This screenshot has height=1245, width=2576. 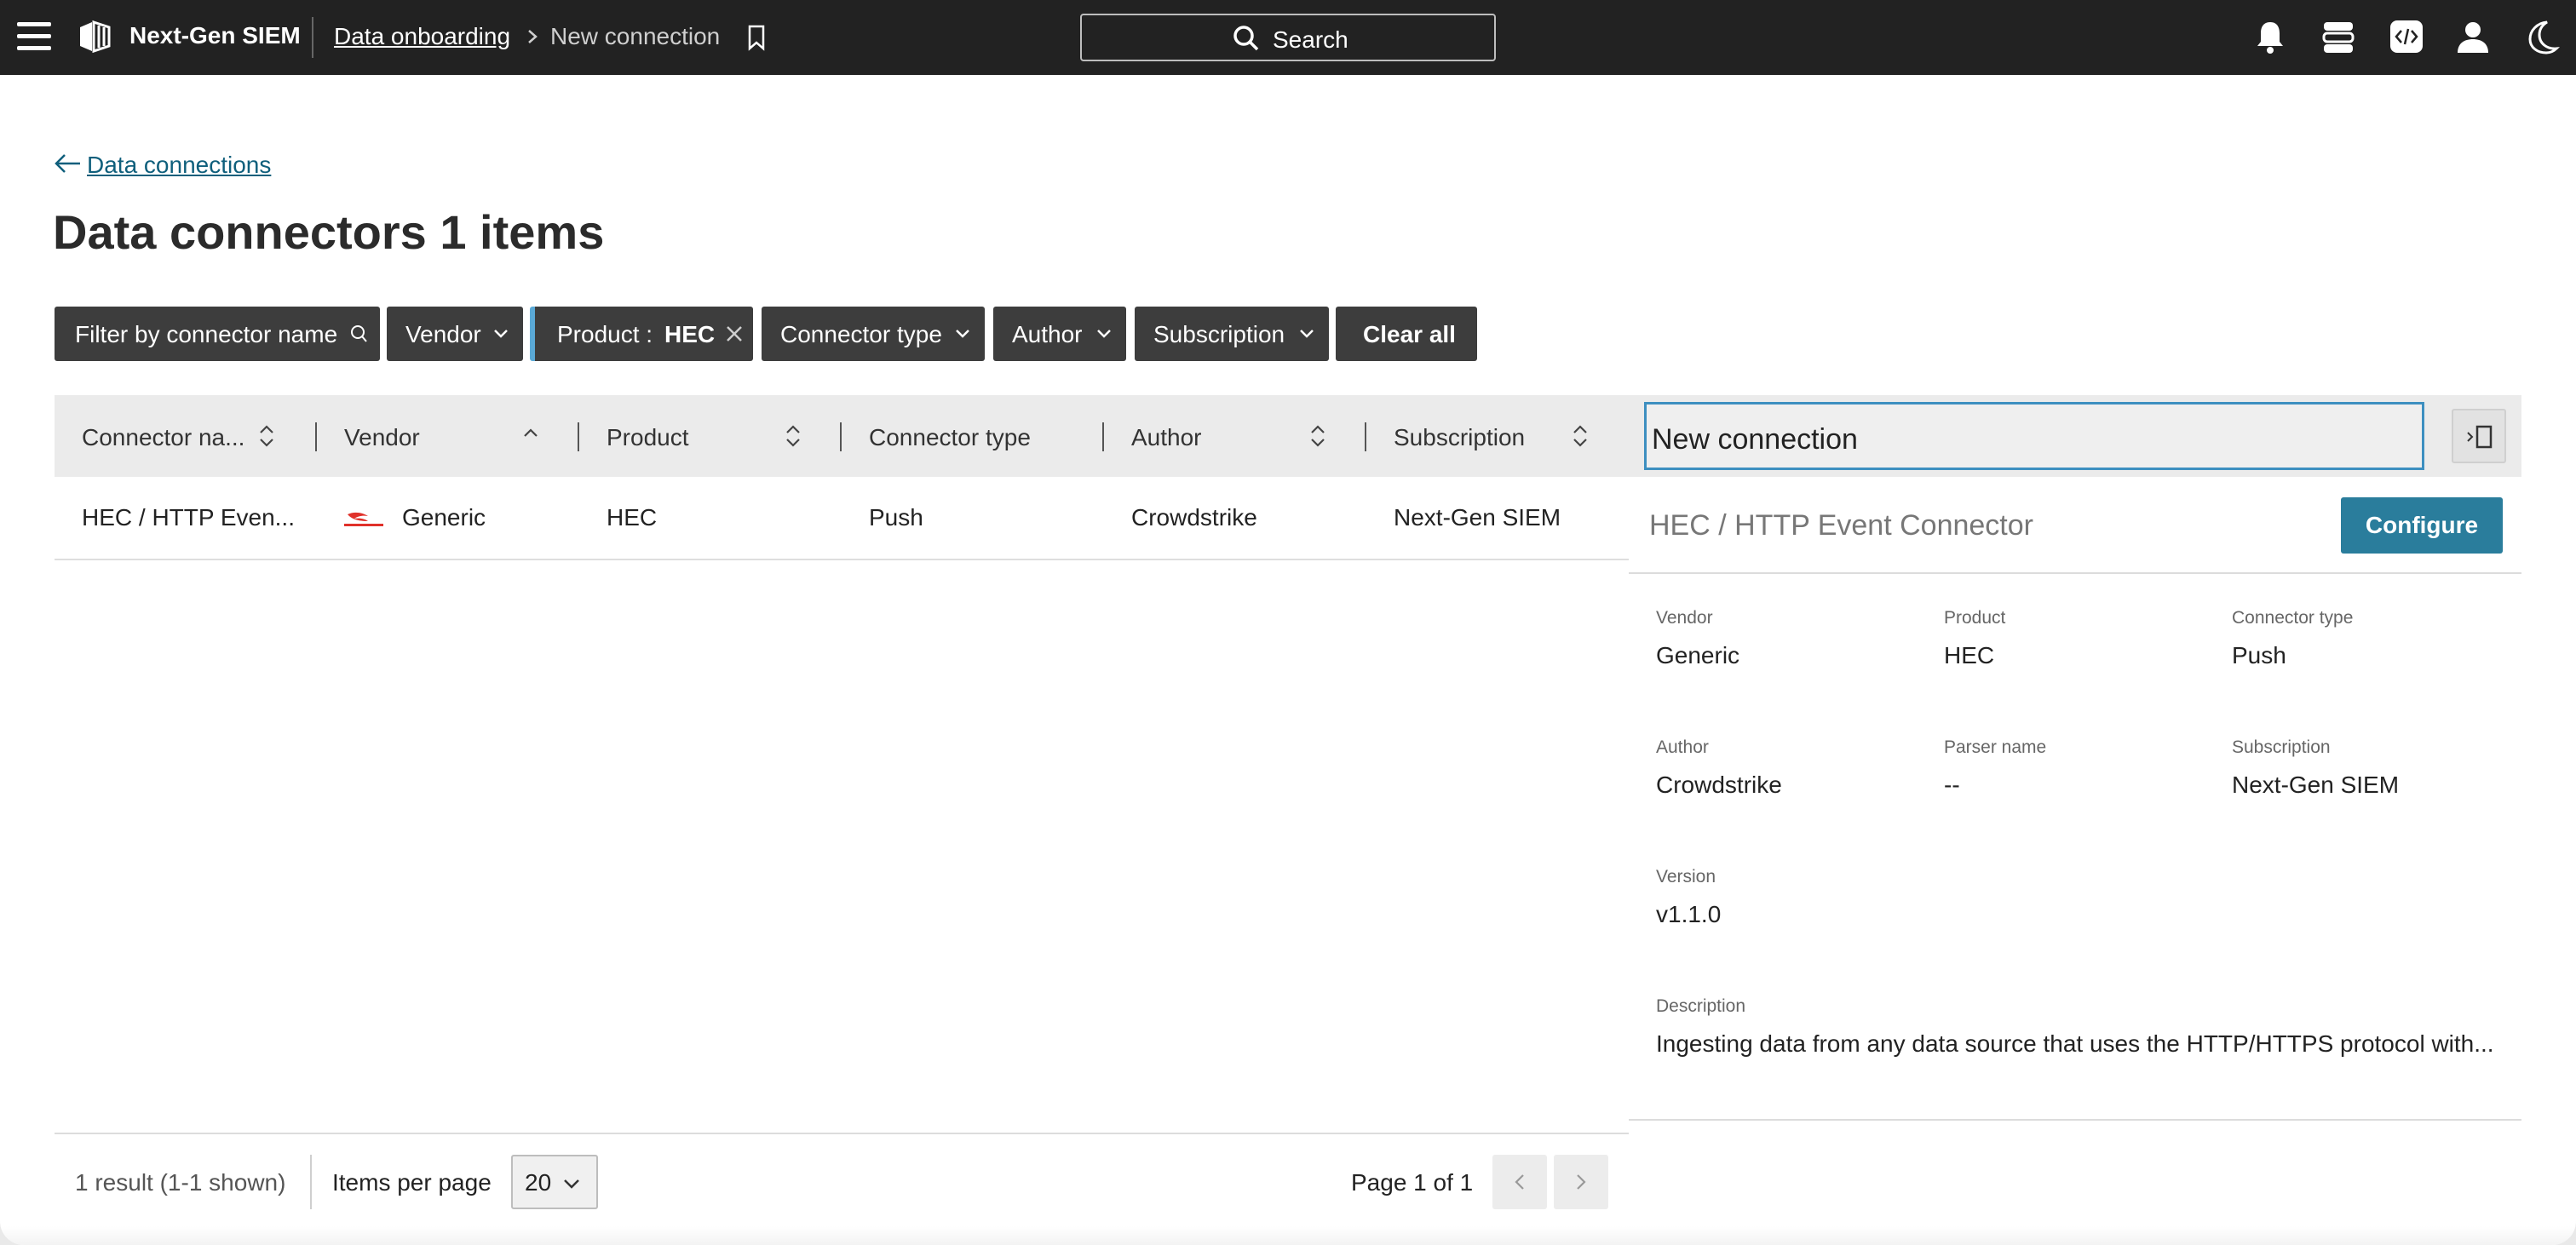 I want to click on collapse-panel-icon, so click(x=2480, y=437).